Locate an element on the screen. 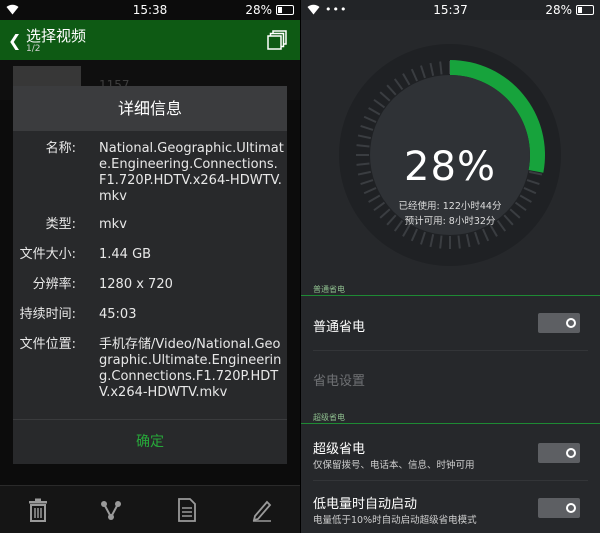 The image size is (600, 533). battery-percent: 28% is located at coordinates (450, 167).